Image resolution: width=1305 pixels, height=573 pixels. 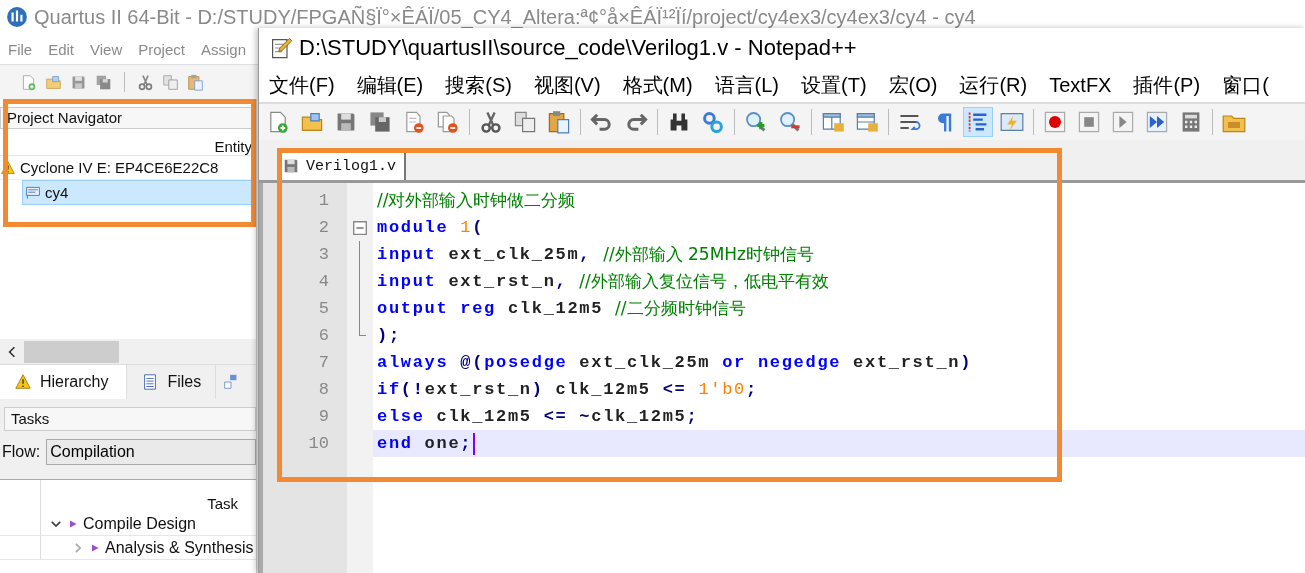 I want to click on indent-guide-icon, so click(x=978, y=122).